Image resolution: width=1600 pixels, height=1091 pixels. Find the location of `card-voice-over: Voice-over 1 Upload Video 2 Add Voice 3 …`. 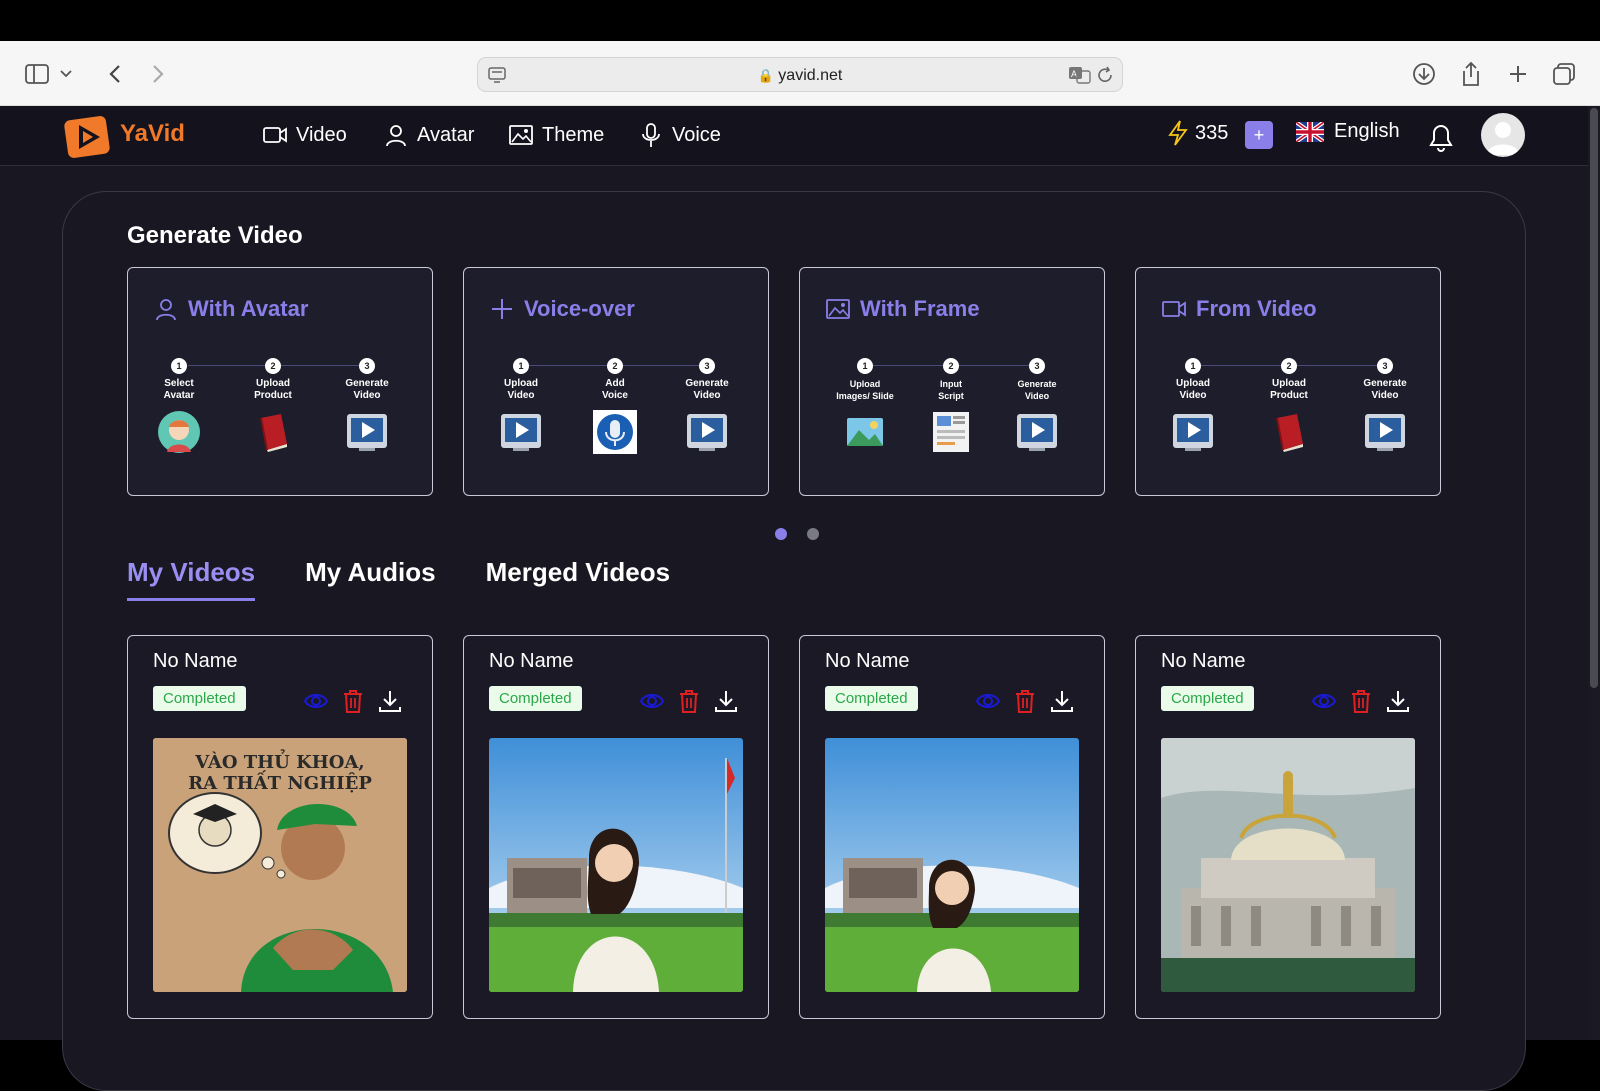

card-voice-over: Voice-over 1 Upload Video 2 Add Voice 3 … is located at coordinates (616, 381).